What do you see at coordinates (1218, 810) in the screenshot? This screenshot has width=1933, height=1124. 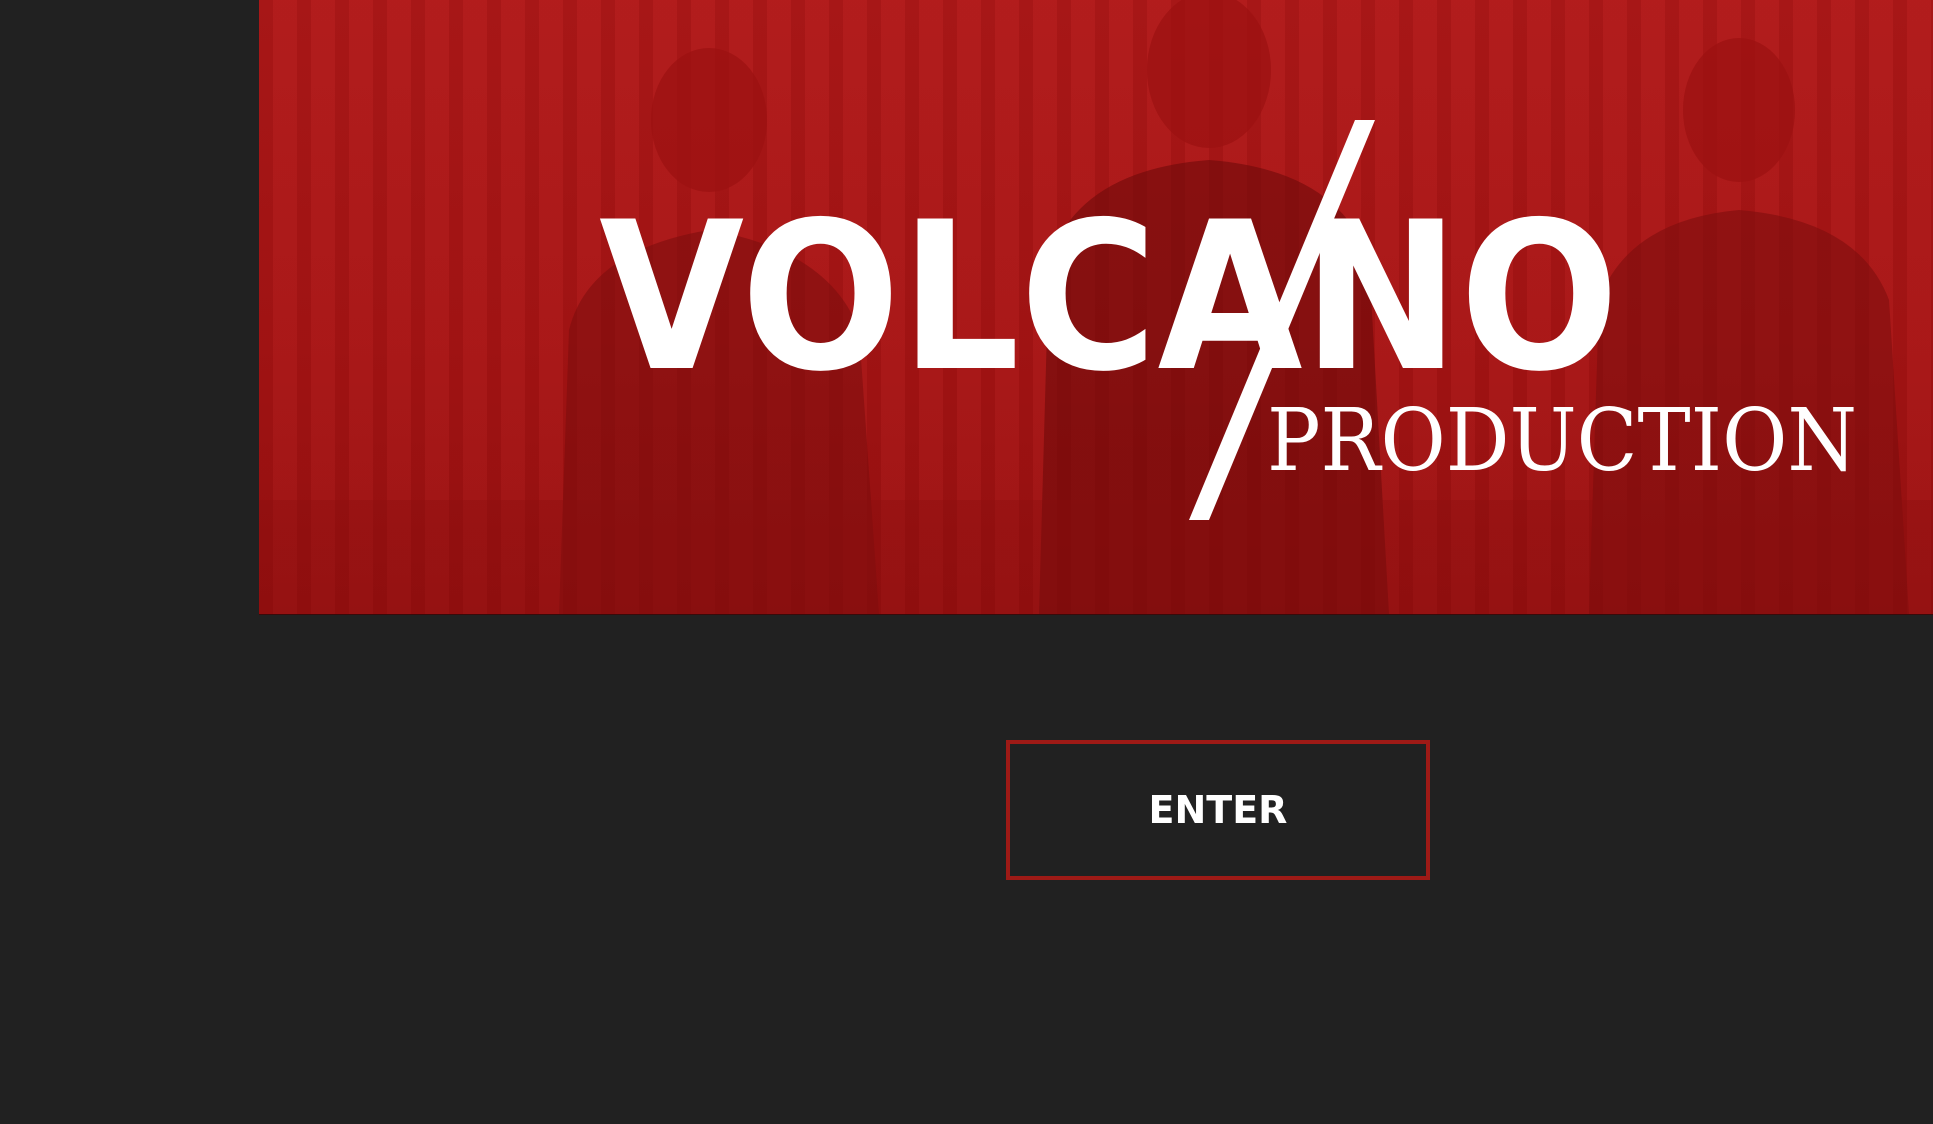 I see `enter-button: ENTER` at bounding box center [1218, 810].